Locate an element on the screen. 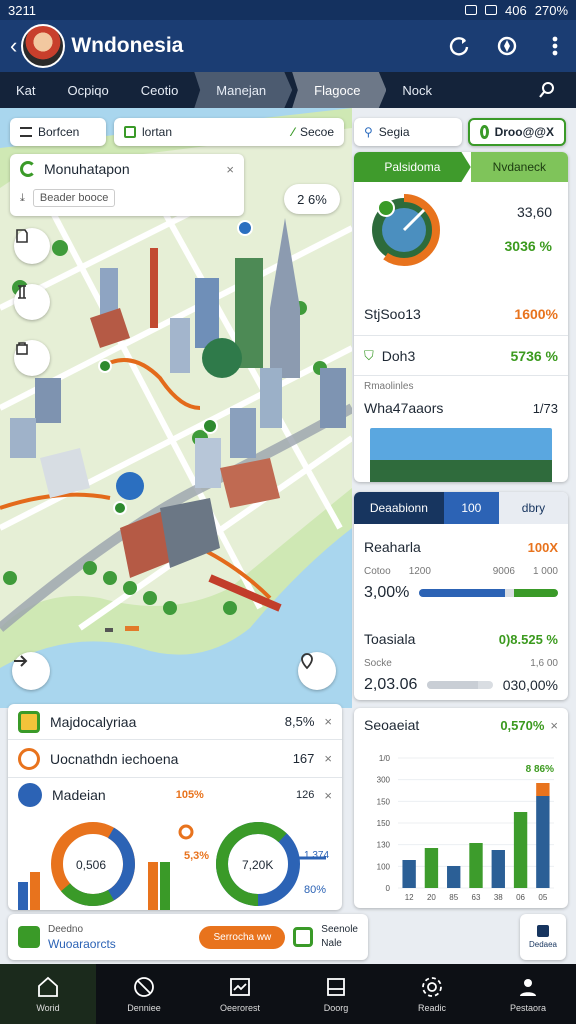 The image size is (576, 1024). donut1-label: 0,506 is located at coordinates (91, 865).